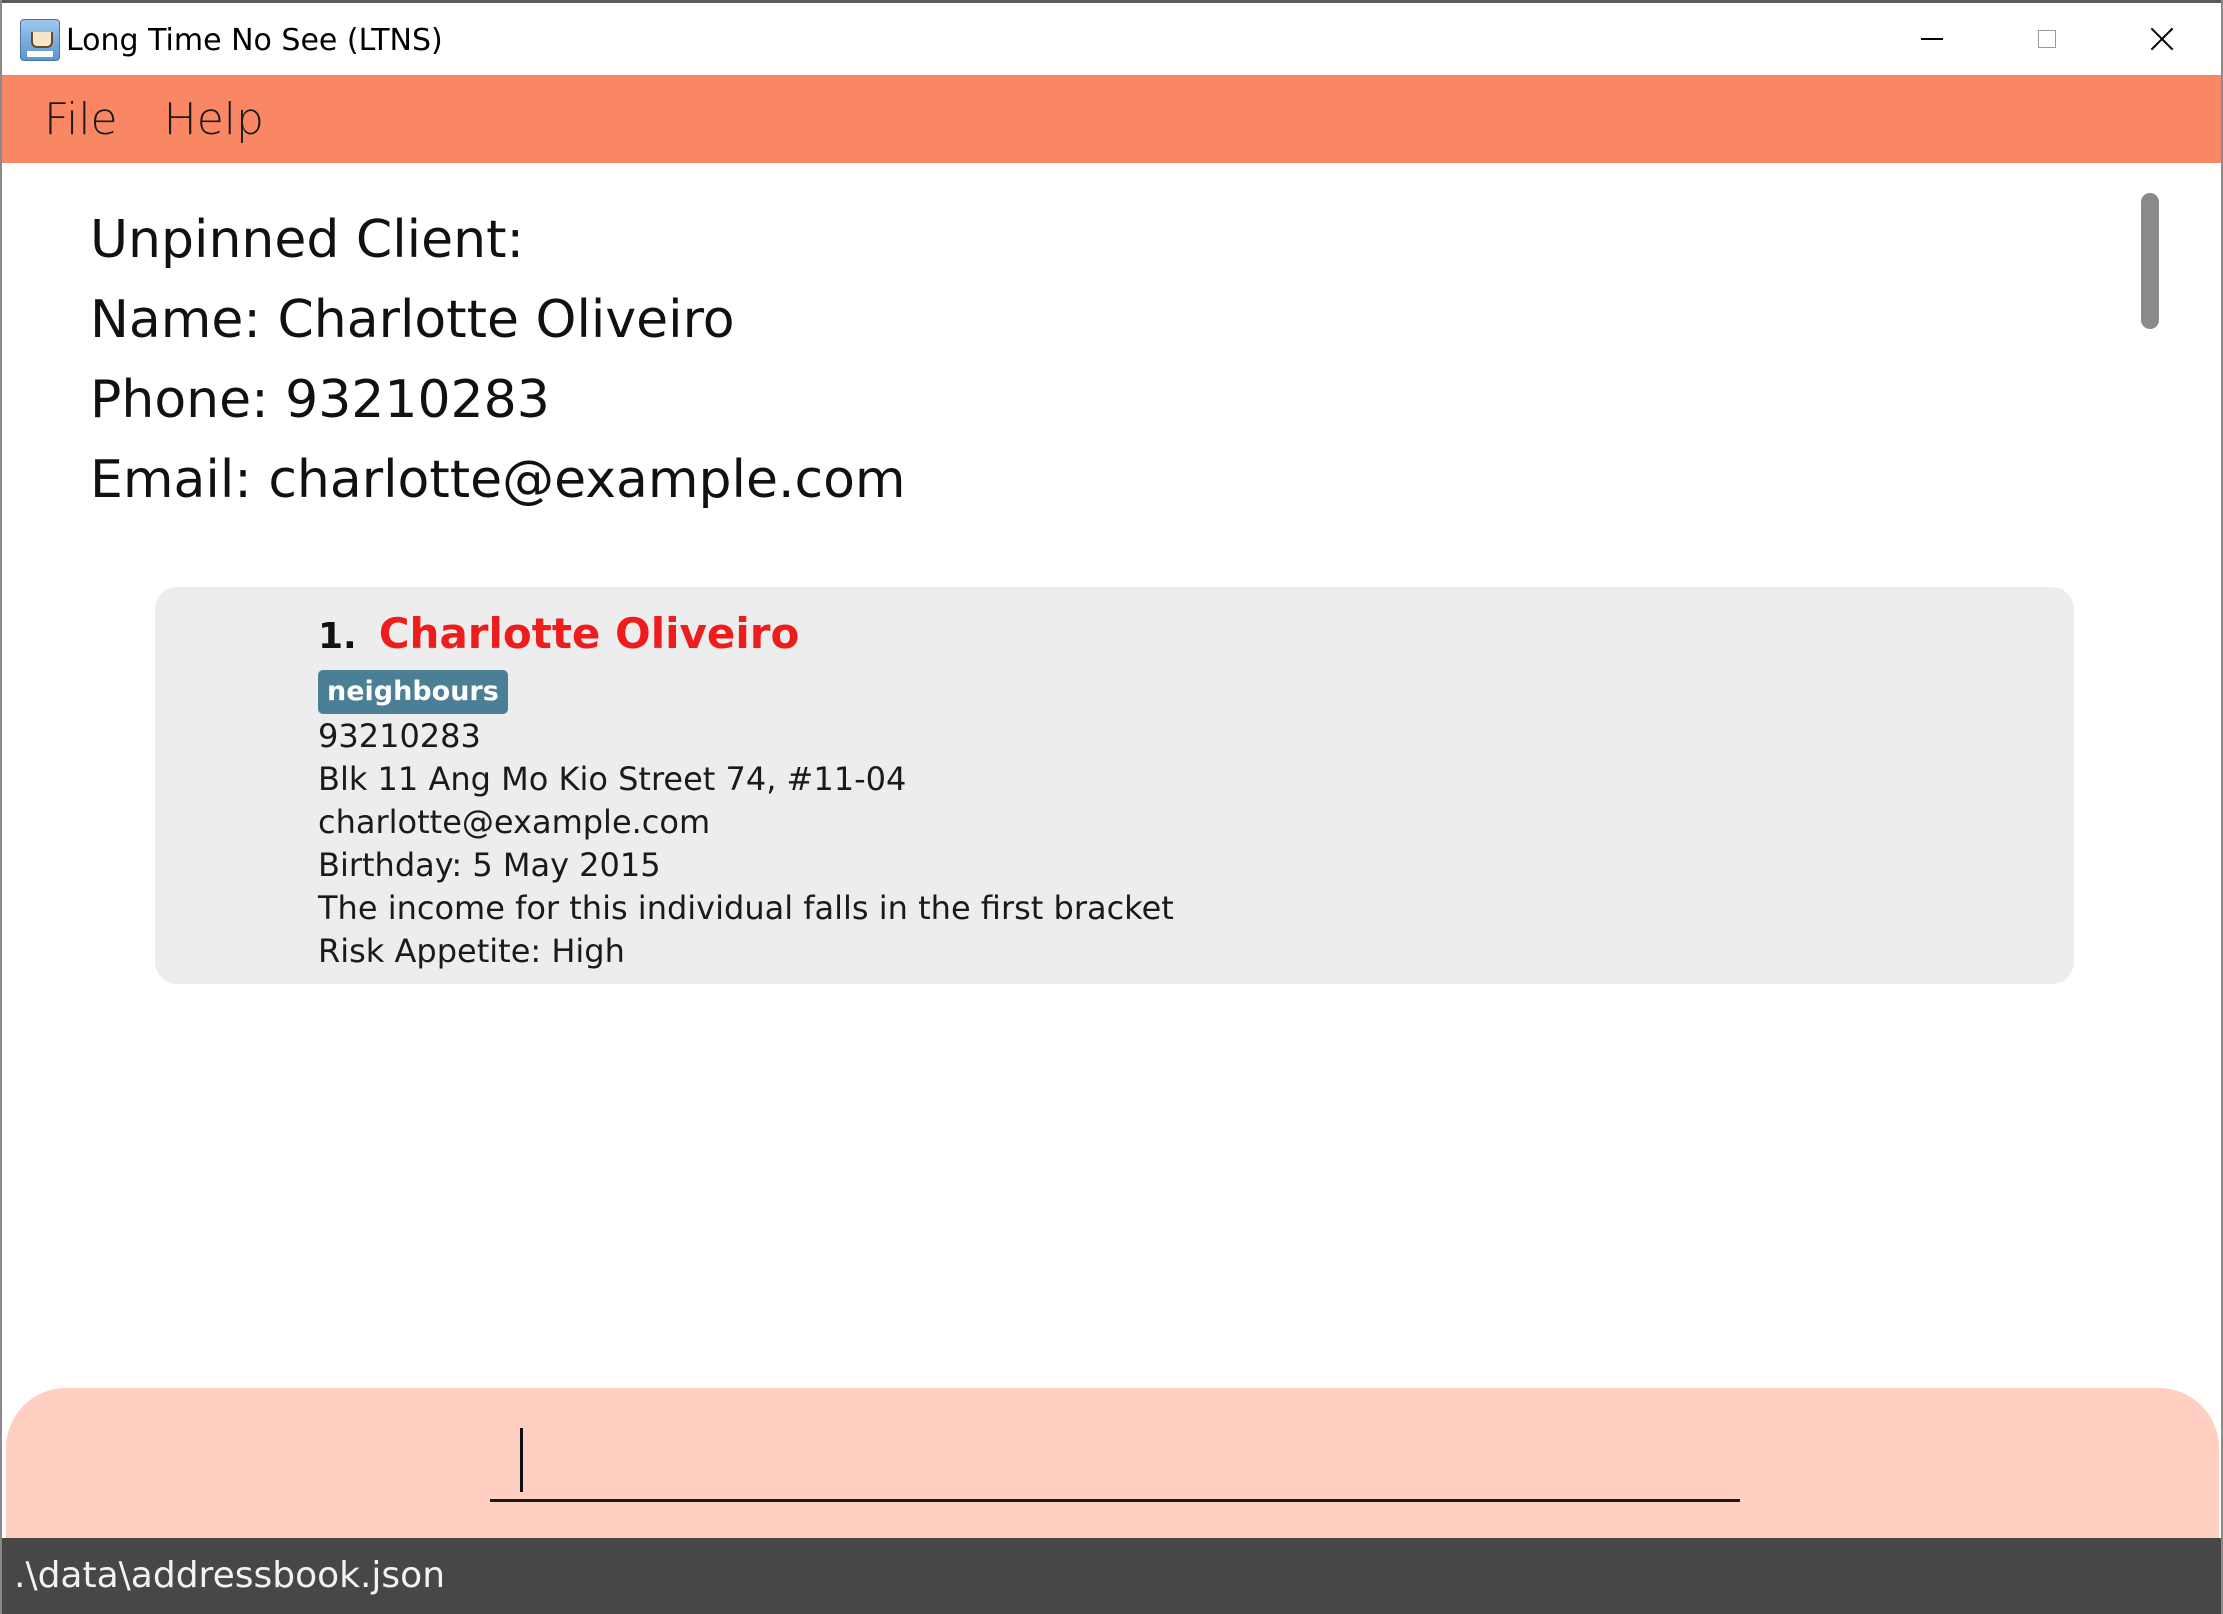 The height and width of the screenshot is (1614, 2223). I want to click on maximize-icon, so click(2047, 39).